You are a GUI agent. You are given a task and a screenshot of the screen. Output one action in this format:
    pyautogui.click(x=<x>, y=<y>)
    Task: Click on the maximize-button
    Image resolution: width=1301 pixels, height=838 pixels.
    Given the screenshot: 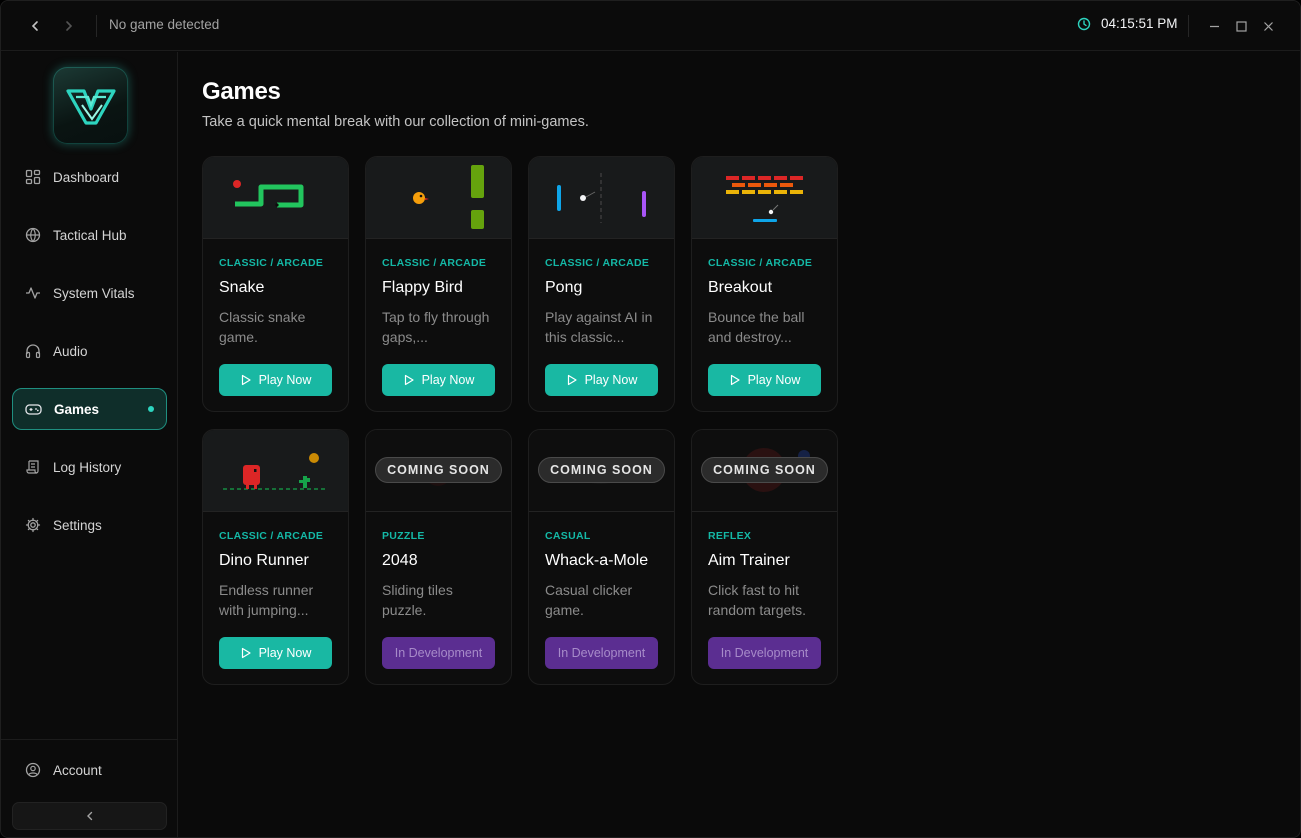 What is the action you would take?
    pyautogui.click(x=1241, y=26)
    